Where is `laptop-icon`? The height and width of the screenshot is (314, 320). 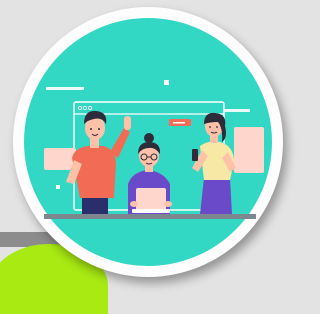
laptop-icon is located at coordinates (151, 199).